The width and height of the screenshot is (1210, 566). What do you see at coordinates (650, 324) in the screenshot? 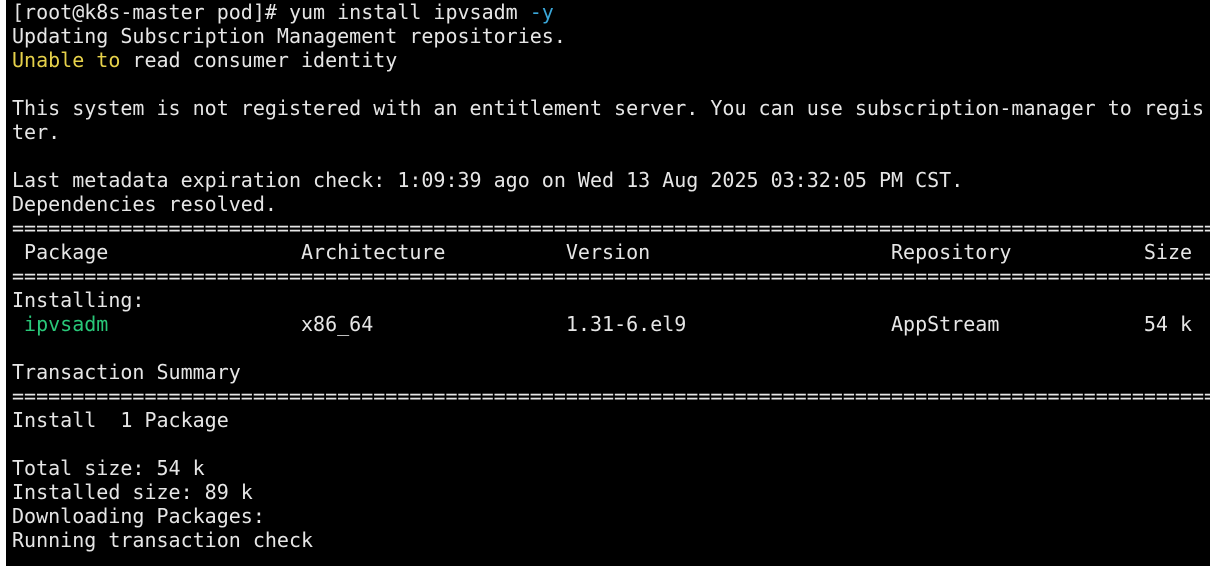
I see `terminal-text-segment: x86_64 1.31-6.el9 AppStream 54 k` at bounding box center [650, 324].